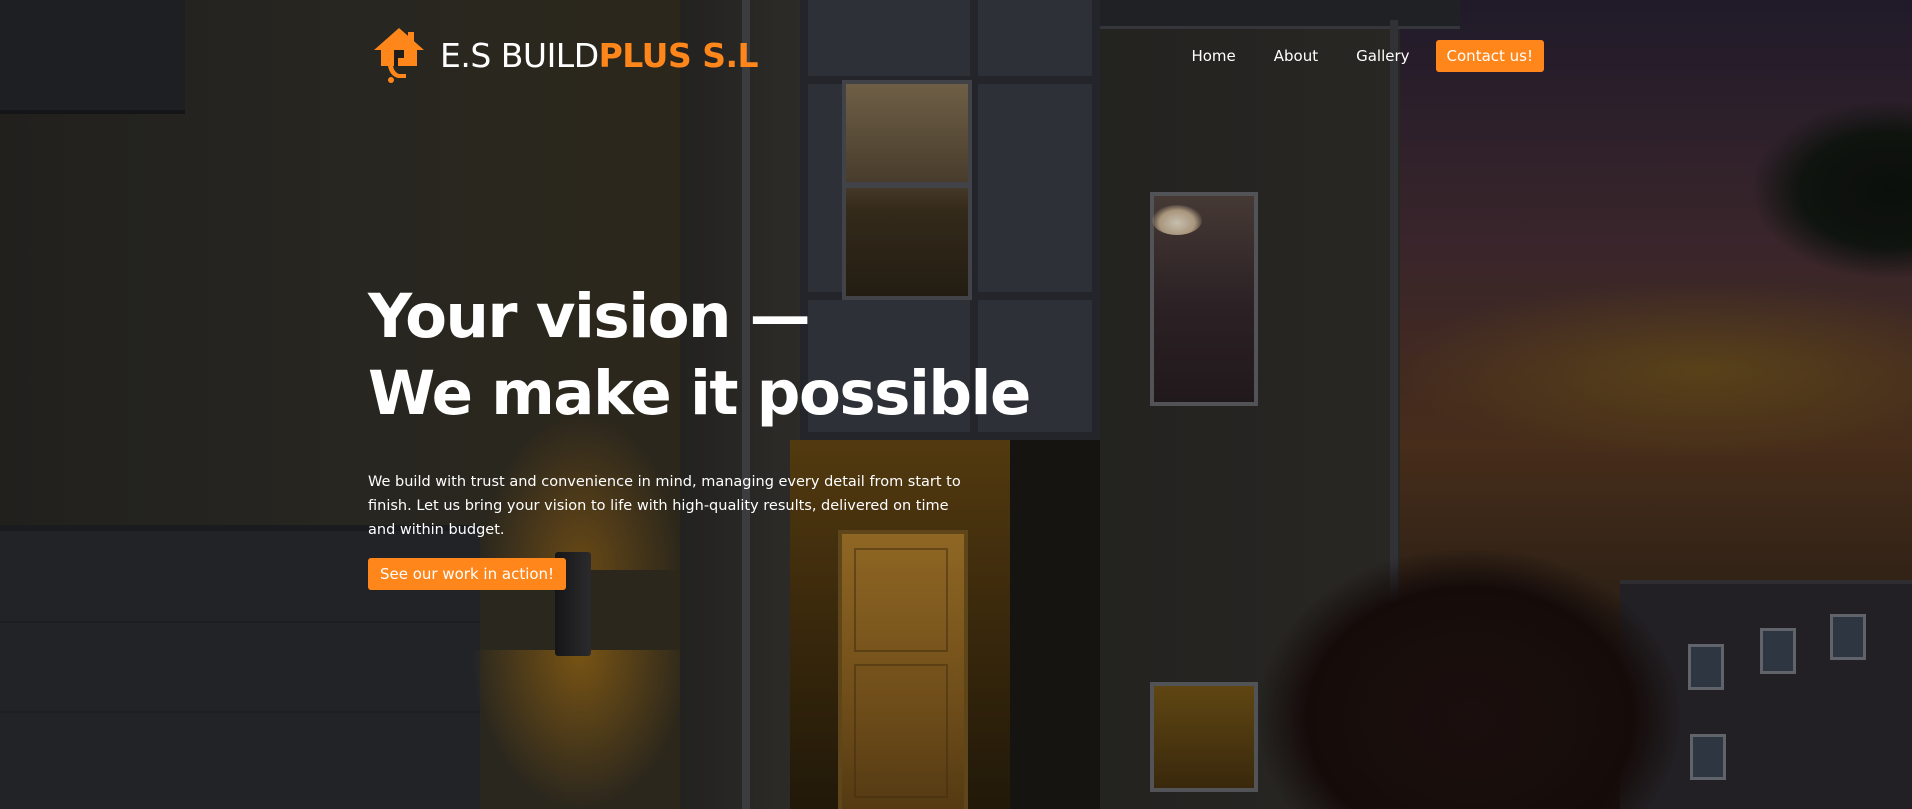  Describe the element at coordinates (589, 316) in the screenshot. I see `hero-headline-line1: Your vision —` at that location.